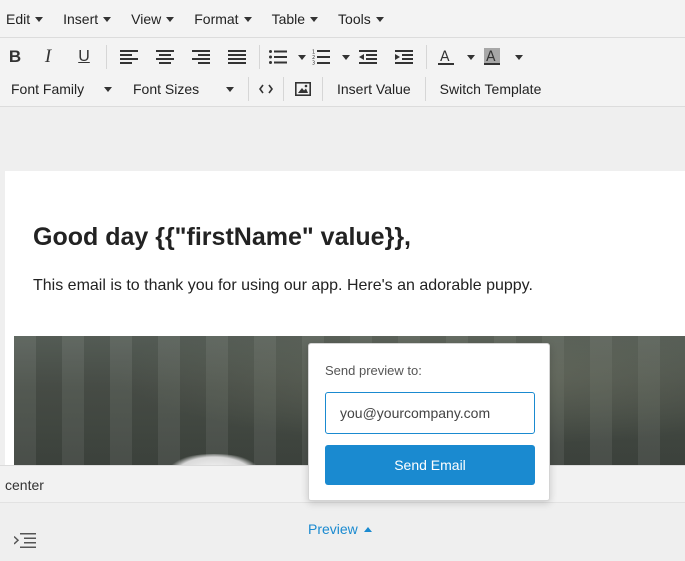 The image size is (685, 561). I want to click on insert-value-label: Insert Value, so click(374, 89).